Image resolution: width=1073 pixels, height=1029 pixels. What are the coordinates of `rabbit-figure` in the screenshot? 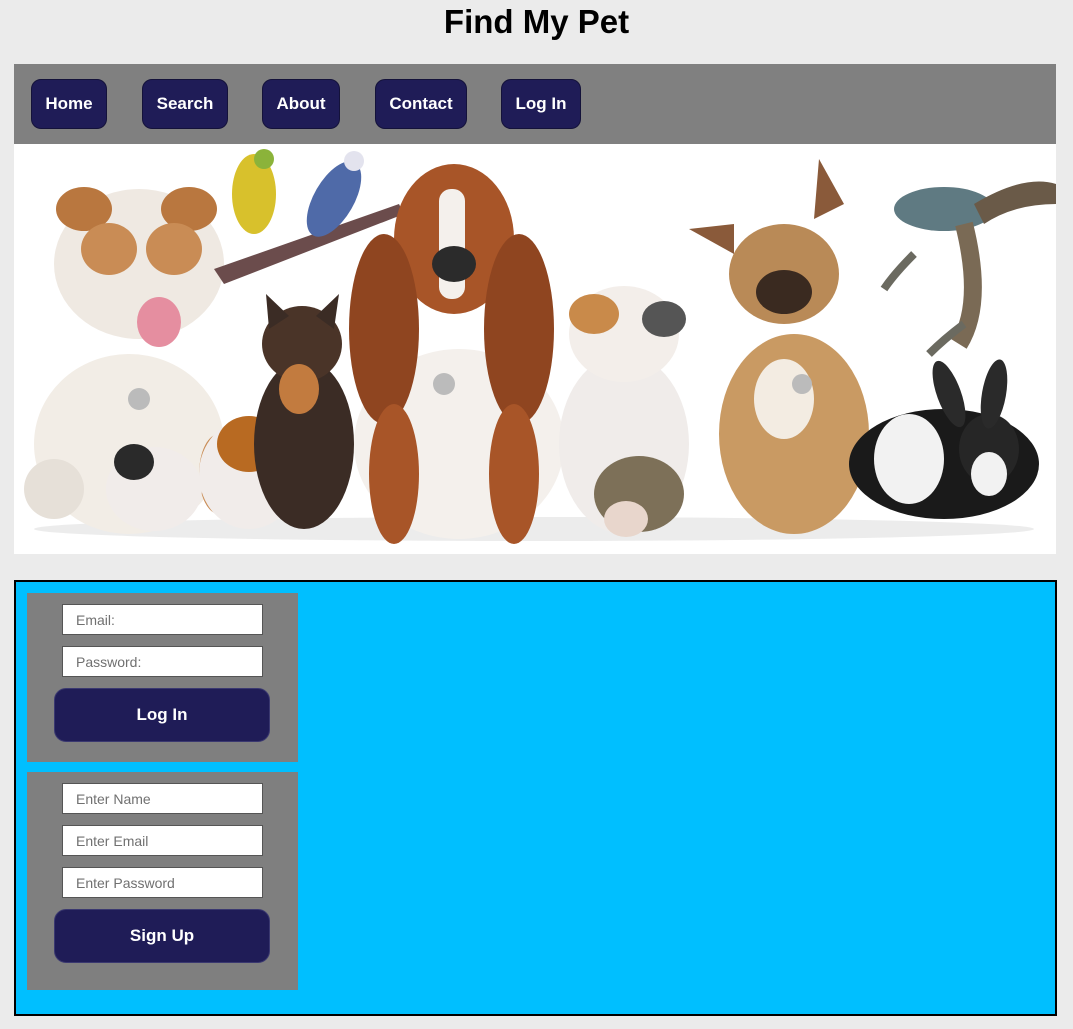 It's located at (944, 439).